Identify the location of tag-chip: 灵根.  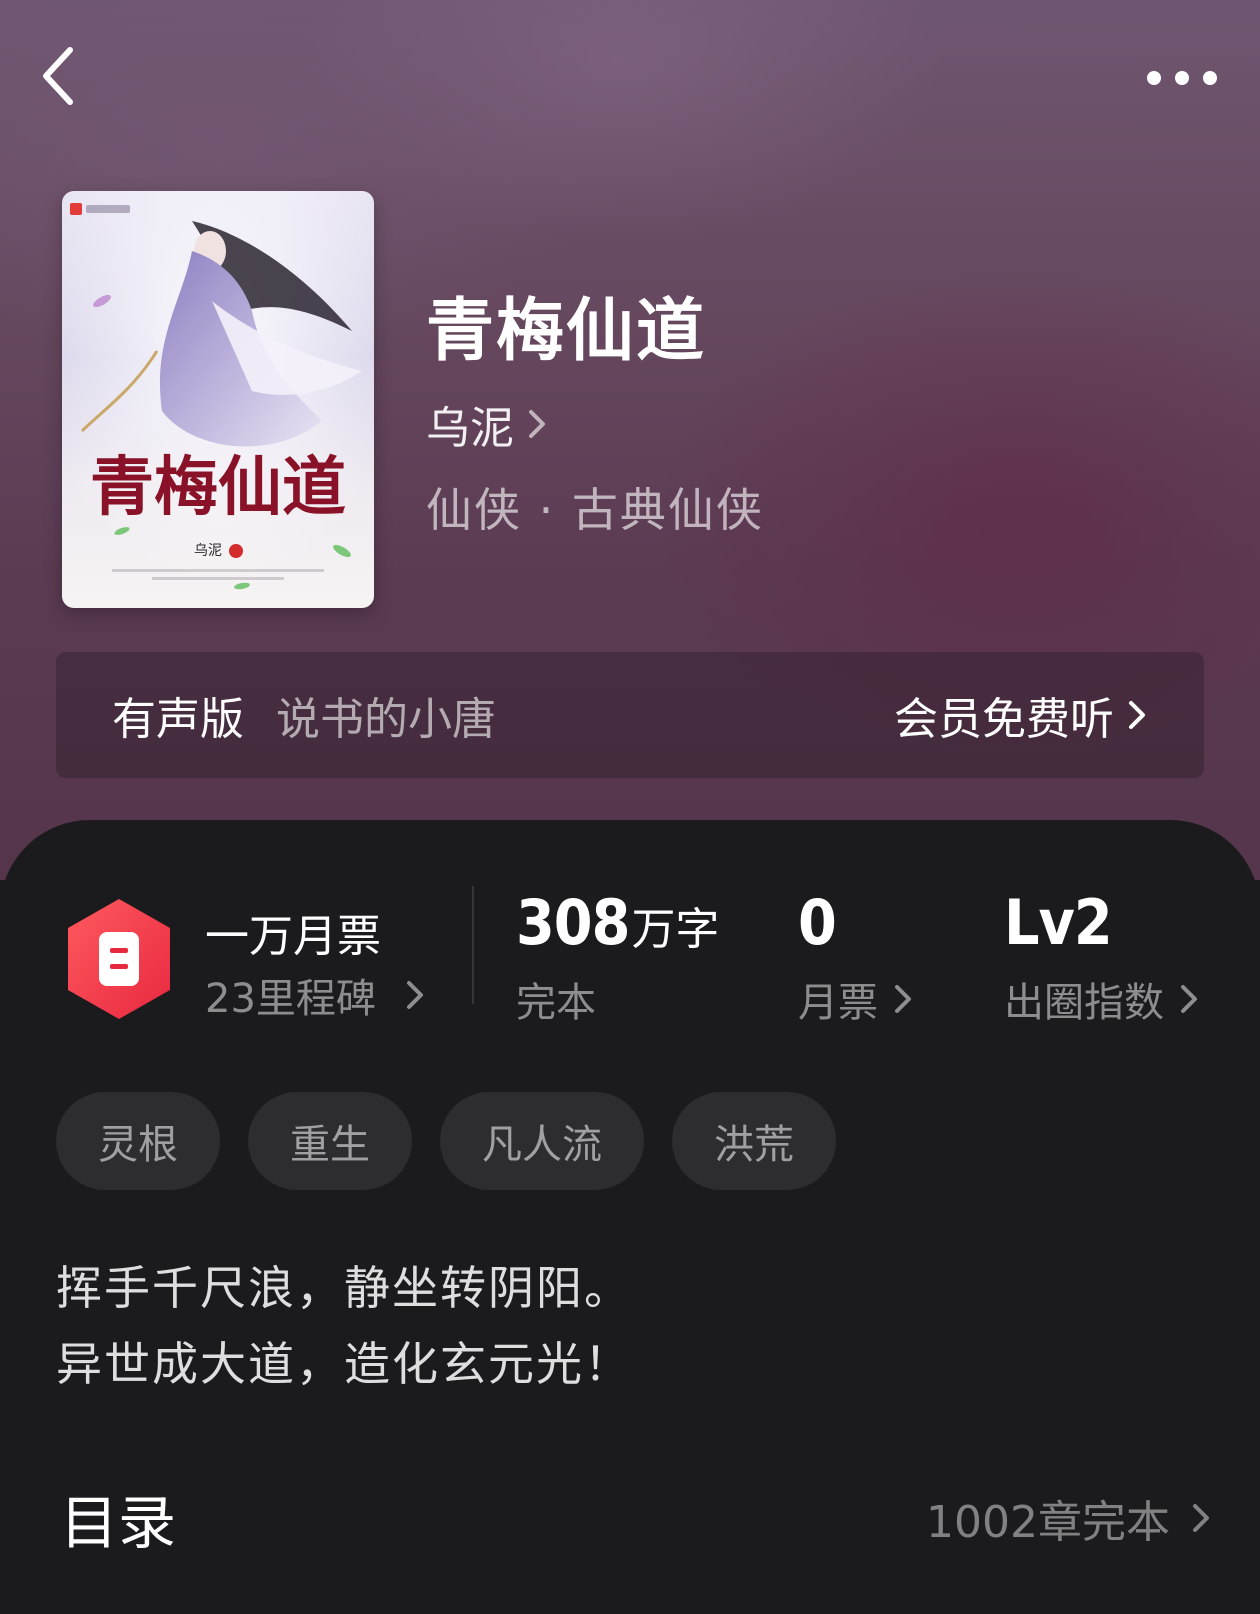
(138, 1141).